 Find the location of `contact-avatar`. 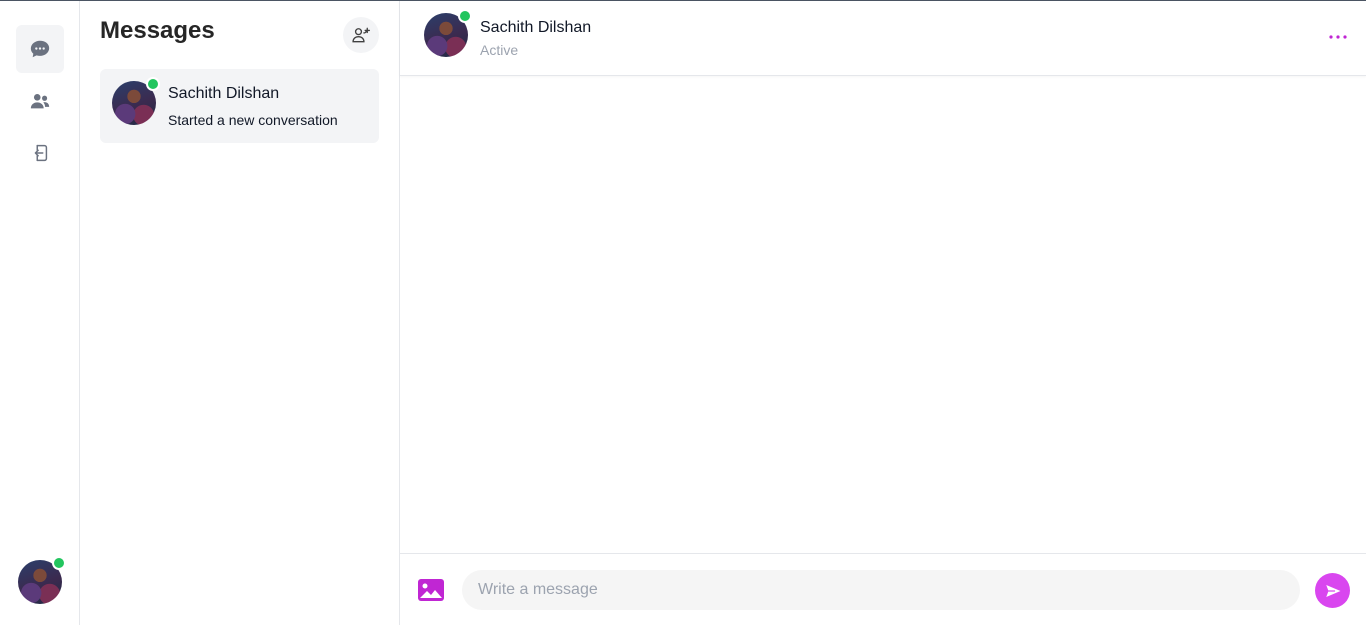

contact-avatar is located at coordinates (448, 33).